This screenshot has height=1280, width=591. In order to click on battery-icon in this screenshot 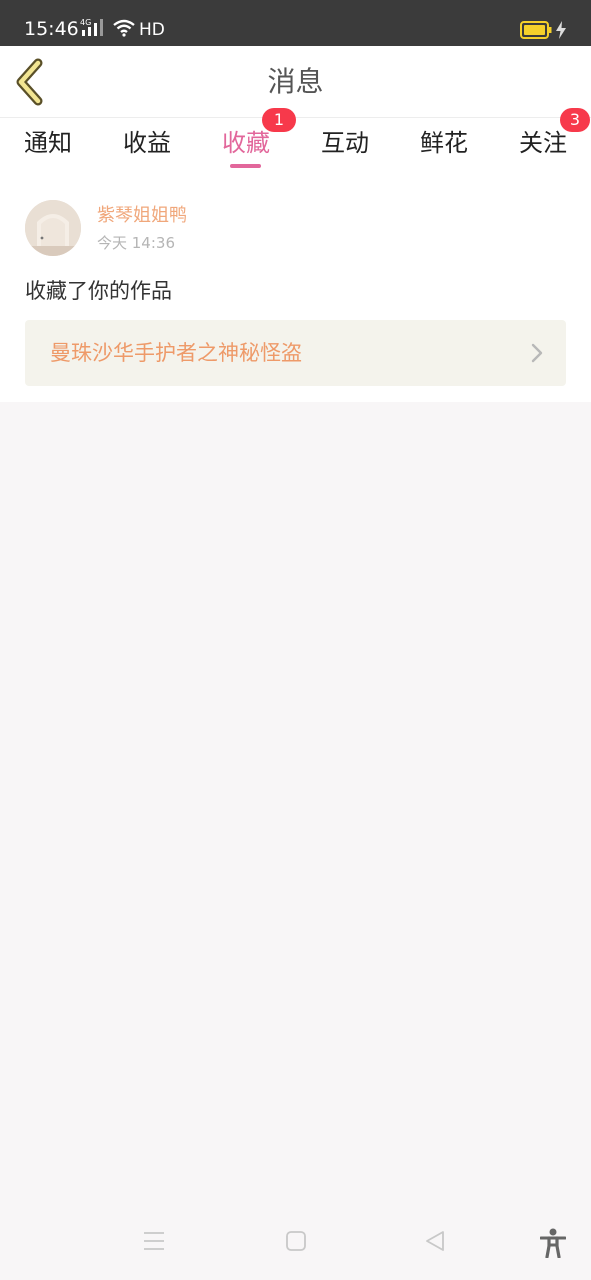, I will do `click(536, 32)`.